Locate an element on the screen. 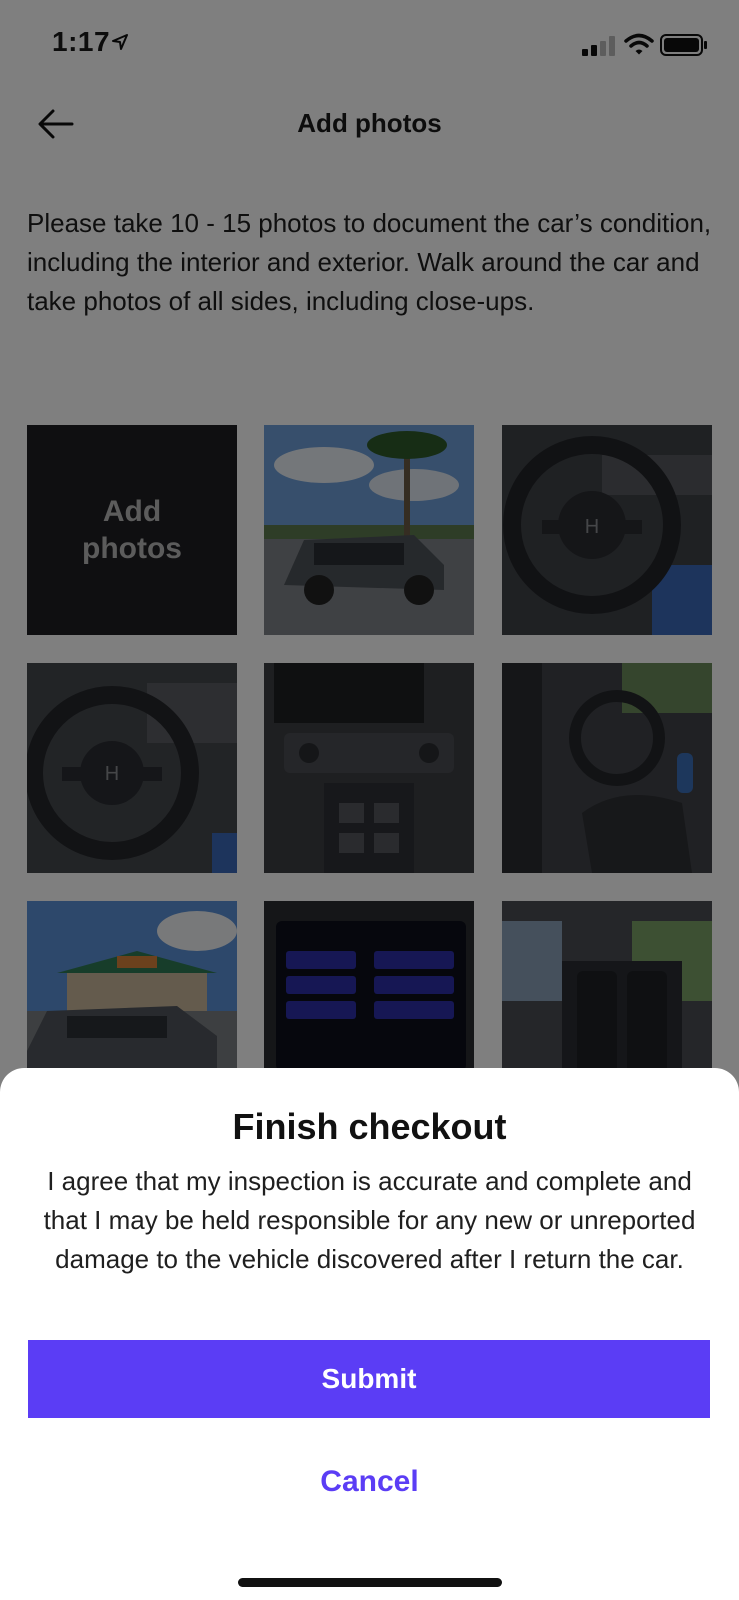 The image size is (739, 1600). cancel-button: Cancel is located at coordinates (369, 1482).